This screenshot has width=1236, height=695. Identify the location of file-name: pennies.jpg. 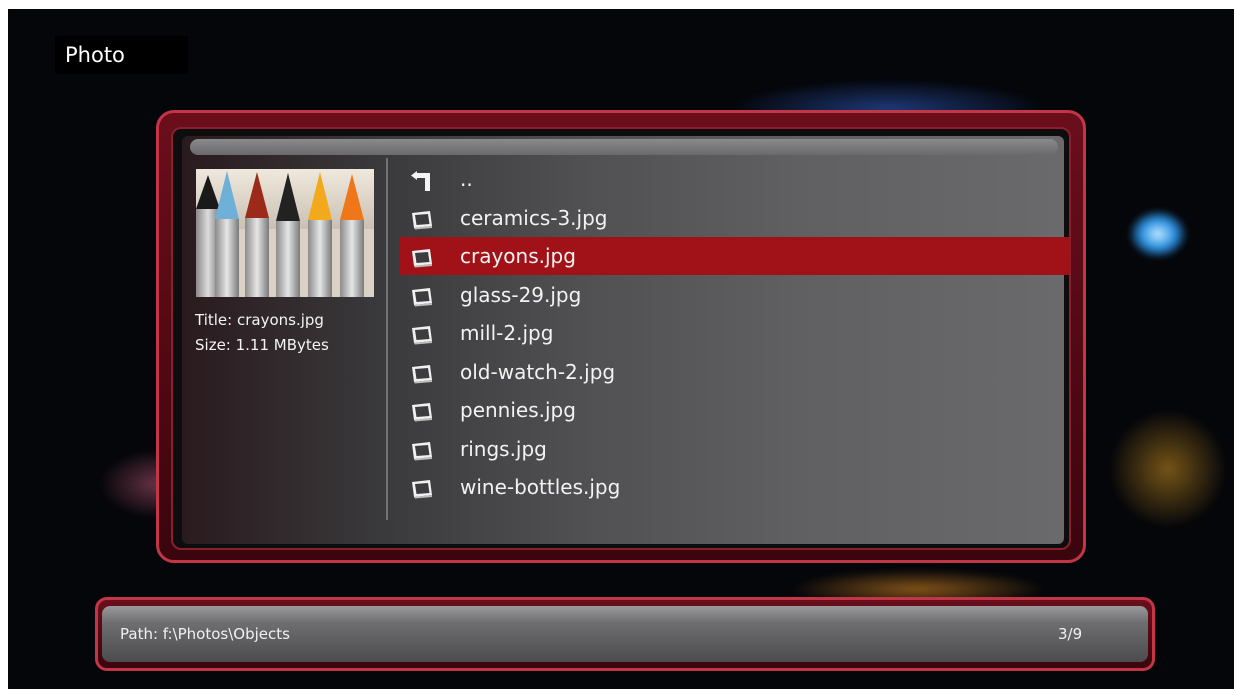
(518, 410).